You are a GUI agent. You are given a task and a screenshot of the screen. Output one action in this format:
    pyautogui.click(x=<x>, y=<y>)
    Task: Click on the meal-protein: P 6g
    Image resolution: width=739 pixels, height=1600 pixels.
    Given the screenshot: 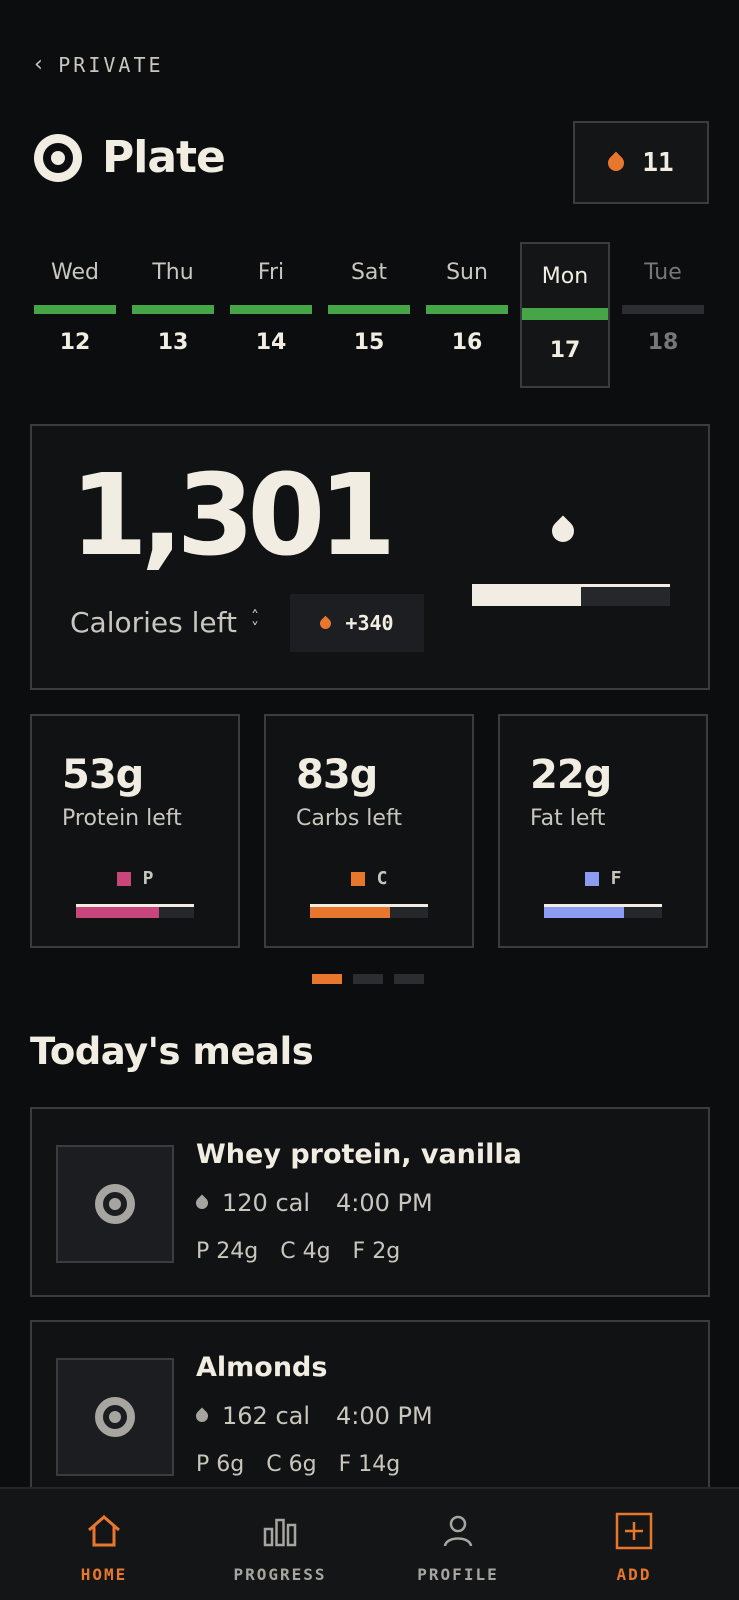 What is the action you would take?
    pyautogui.click(x=220, y=1464)
    